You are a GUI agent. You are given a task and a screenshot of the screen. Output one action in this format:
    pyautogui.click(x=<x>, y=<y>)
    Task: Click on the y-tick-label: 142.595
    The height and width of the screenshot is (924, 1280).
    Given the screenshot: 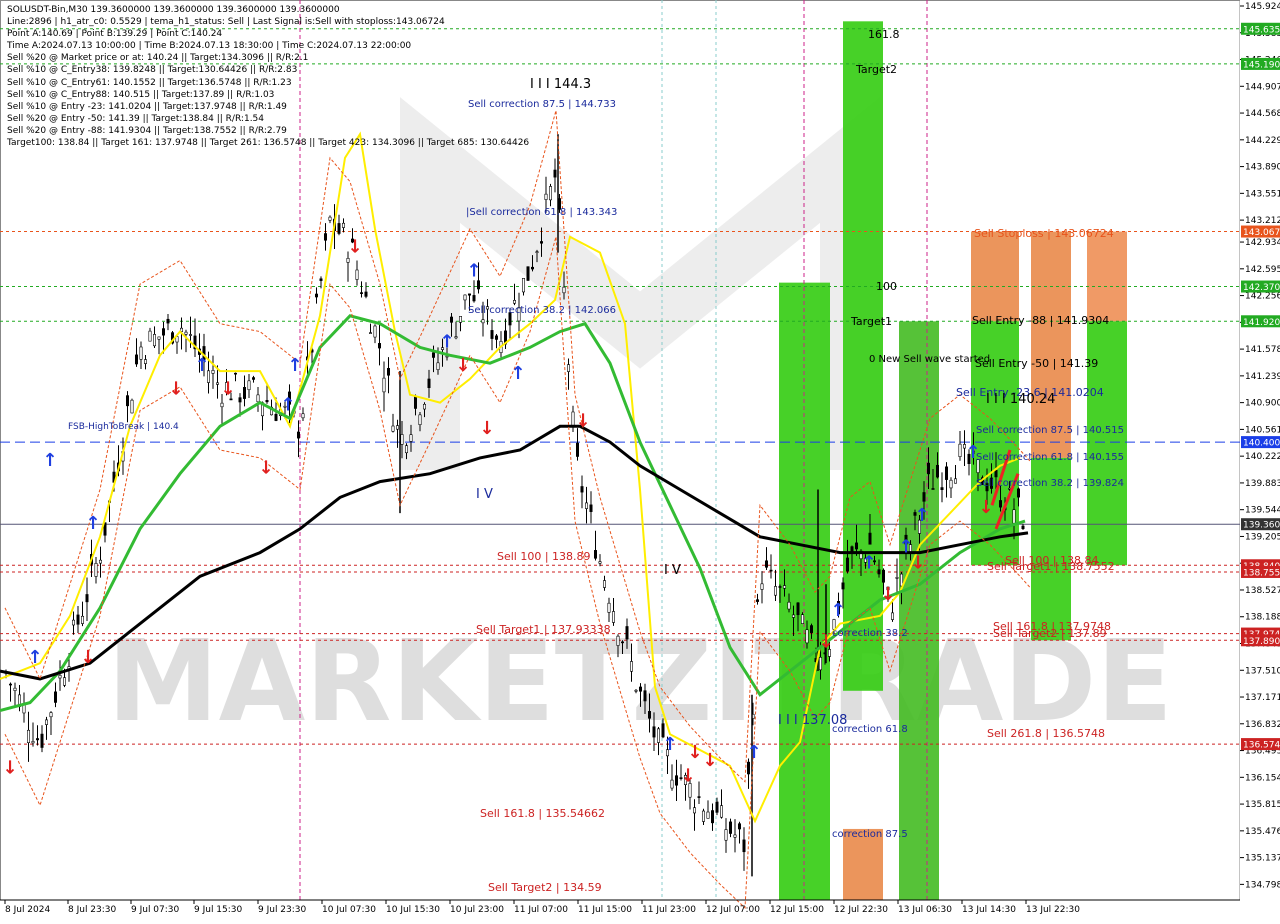 What is the action you would take?
    pyautogui.click(x=1262, y=270)
    